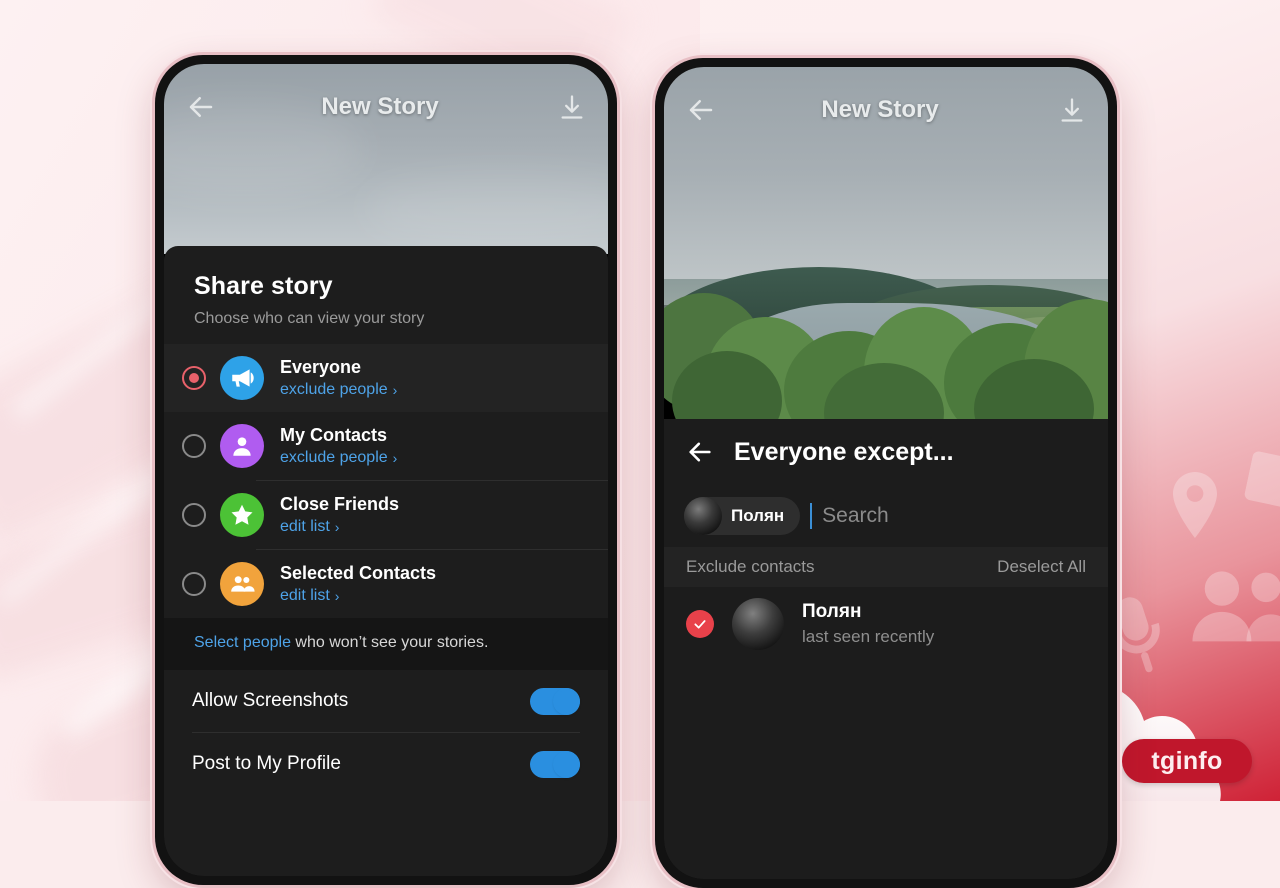 This screenshot has width=1280, height=888. I want to click on tginfo-logo: tginfo, so click(1187, 761).